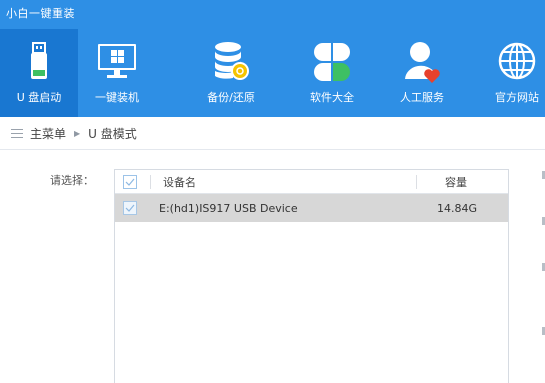  I want to click on globe-icon, so click(517, 61).